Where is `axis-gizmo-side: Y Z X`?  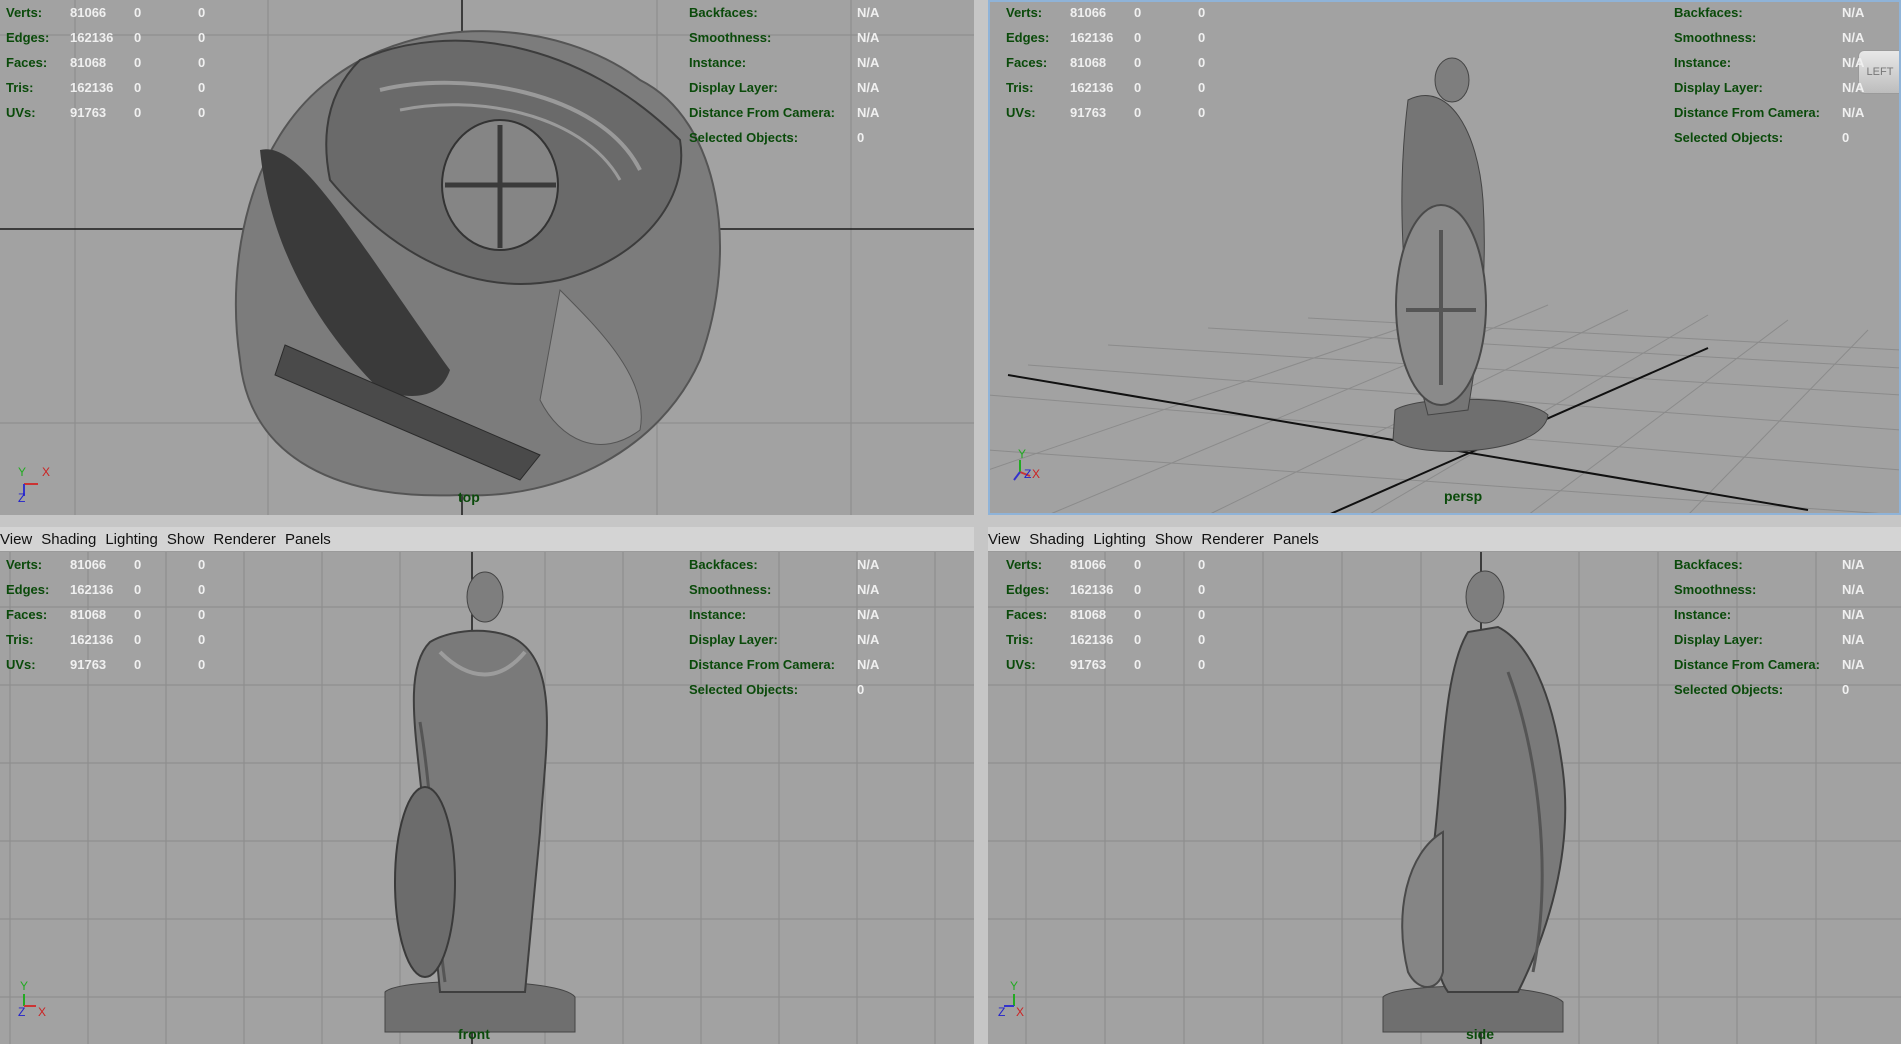
axis-gizmo-side: Y Z X is located at coordinates (1011, 997).